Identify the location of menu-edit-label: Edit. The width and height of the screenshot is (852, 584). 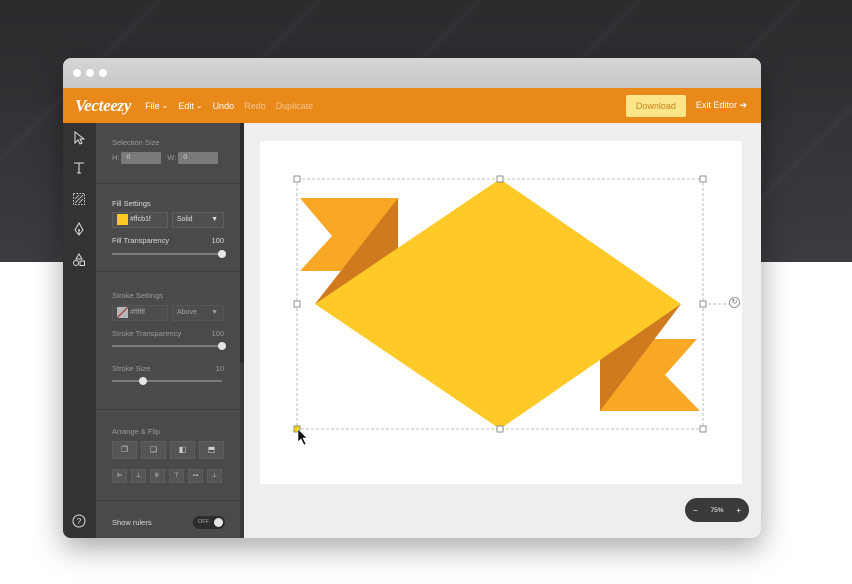
(186, 105).